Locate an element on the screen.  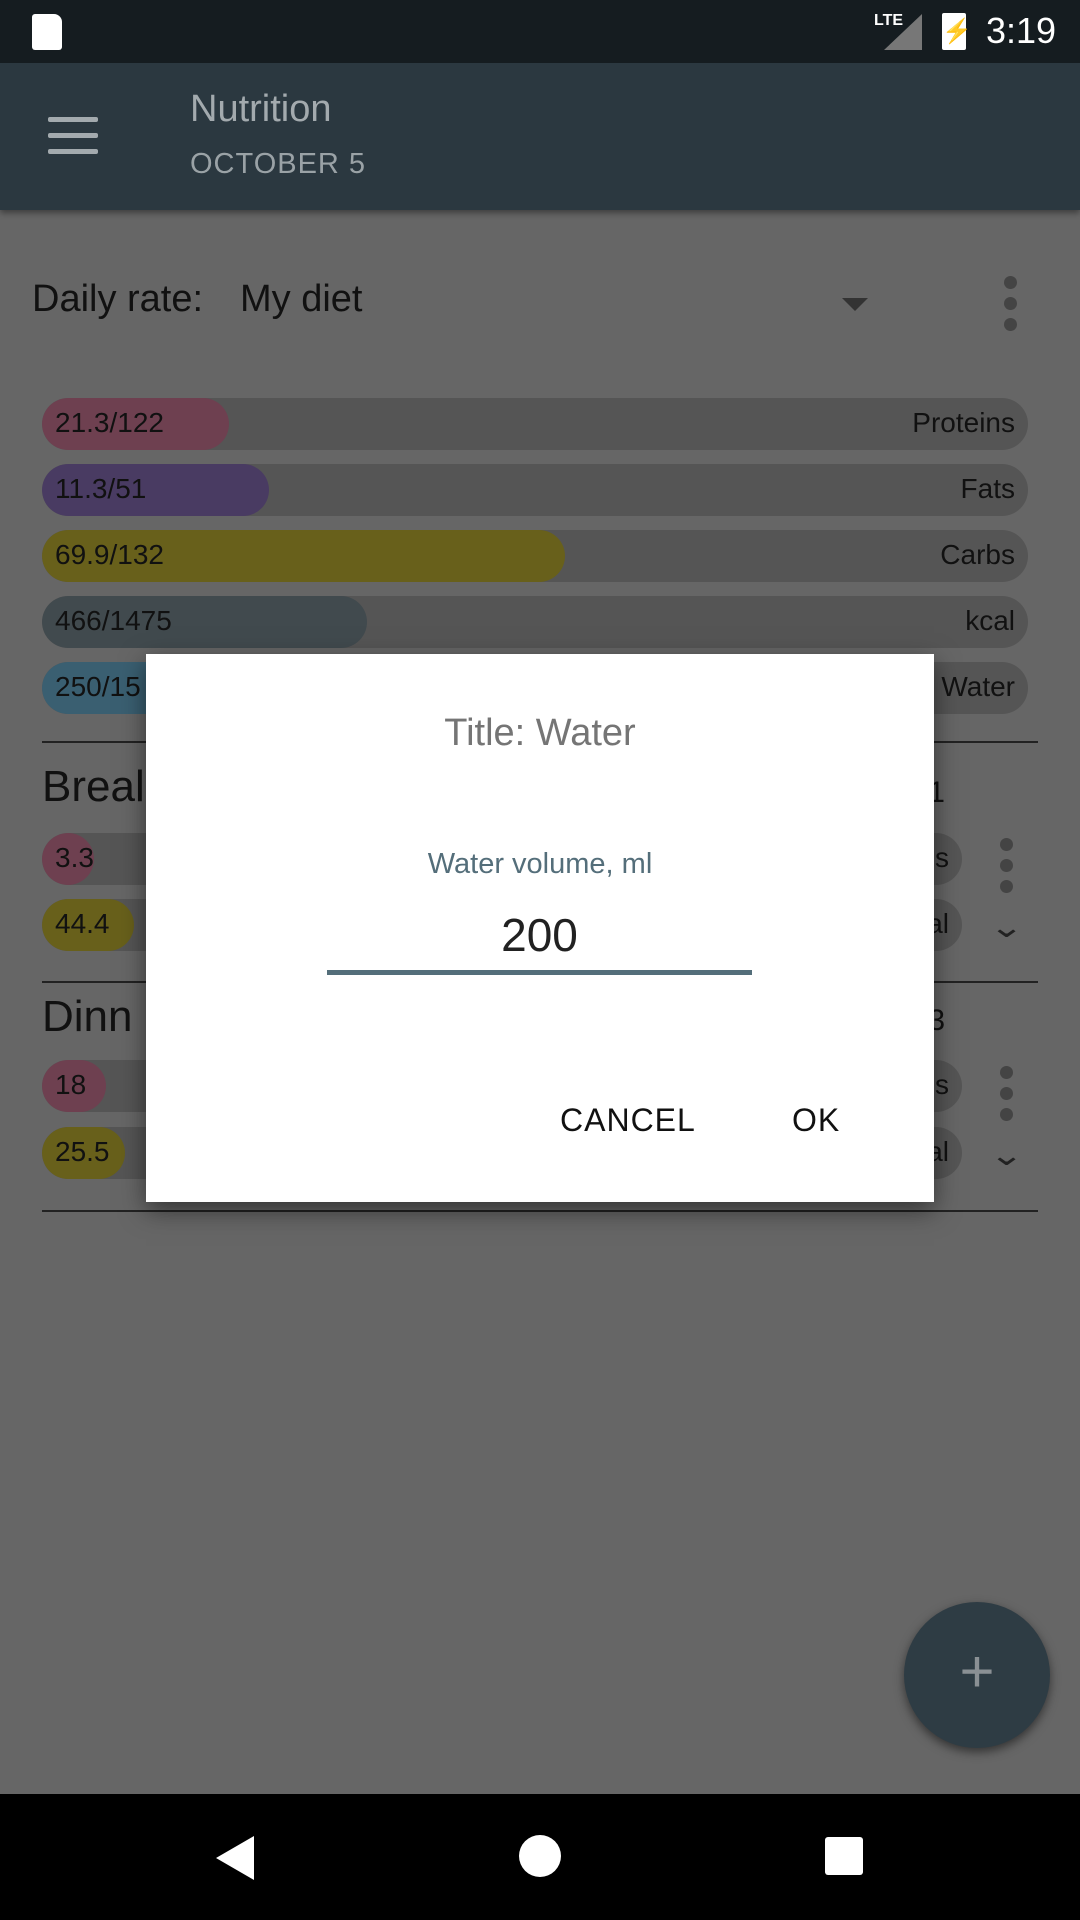
date-subtitle: OCTOBER 5 is located at coordinates (278, 164).